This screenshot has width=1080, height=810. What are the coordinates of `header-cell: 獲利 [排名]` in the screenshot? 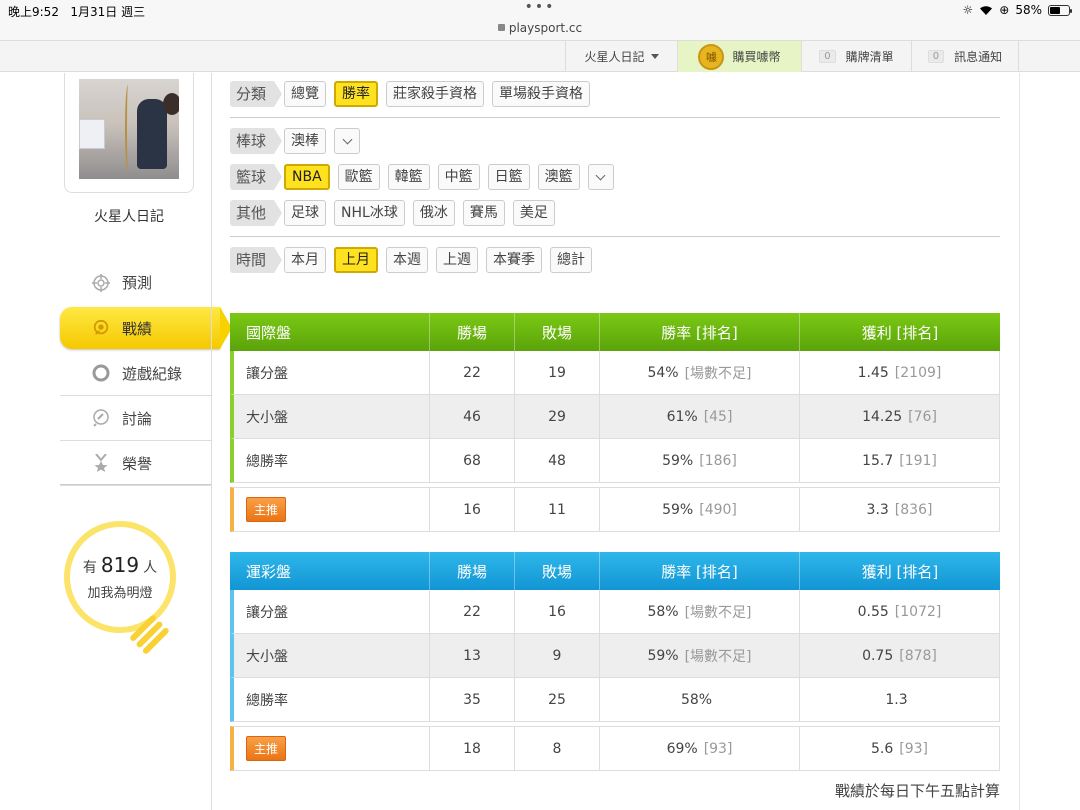 It's located at (900, 571).